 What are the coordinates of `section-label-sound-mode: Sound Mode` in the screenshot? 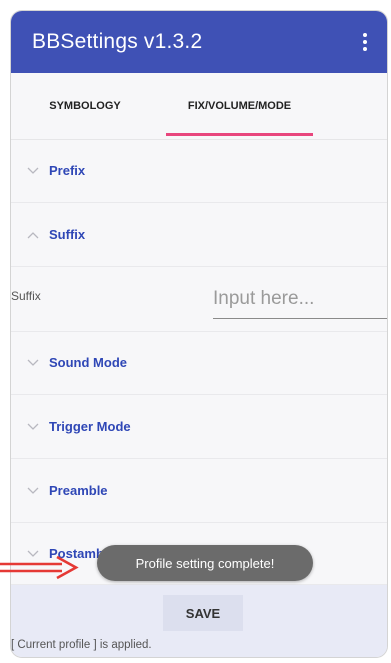 It's located at (88, 362).